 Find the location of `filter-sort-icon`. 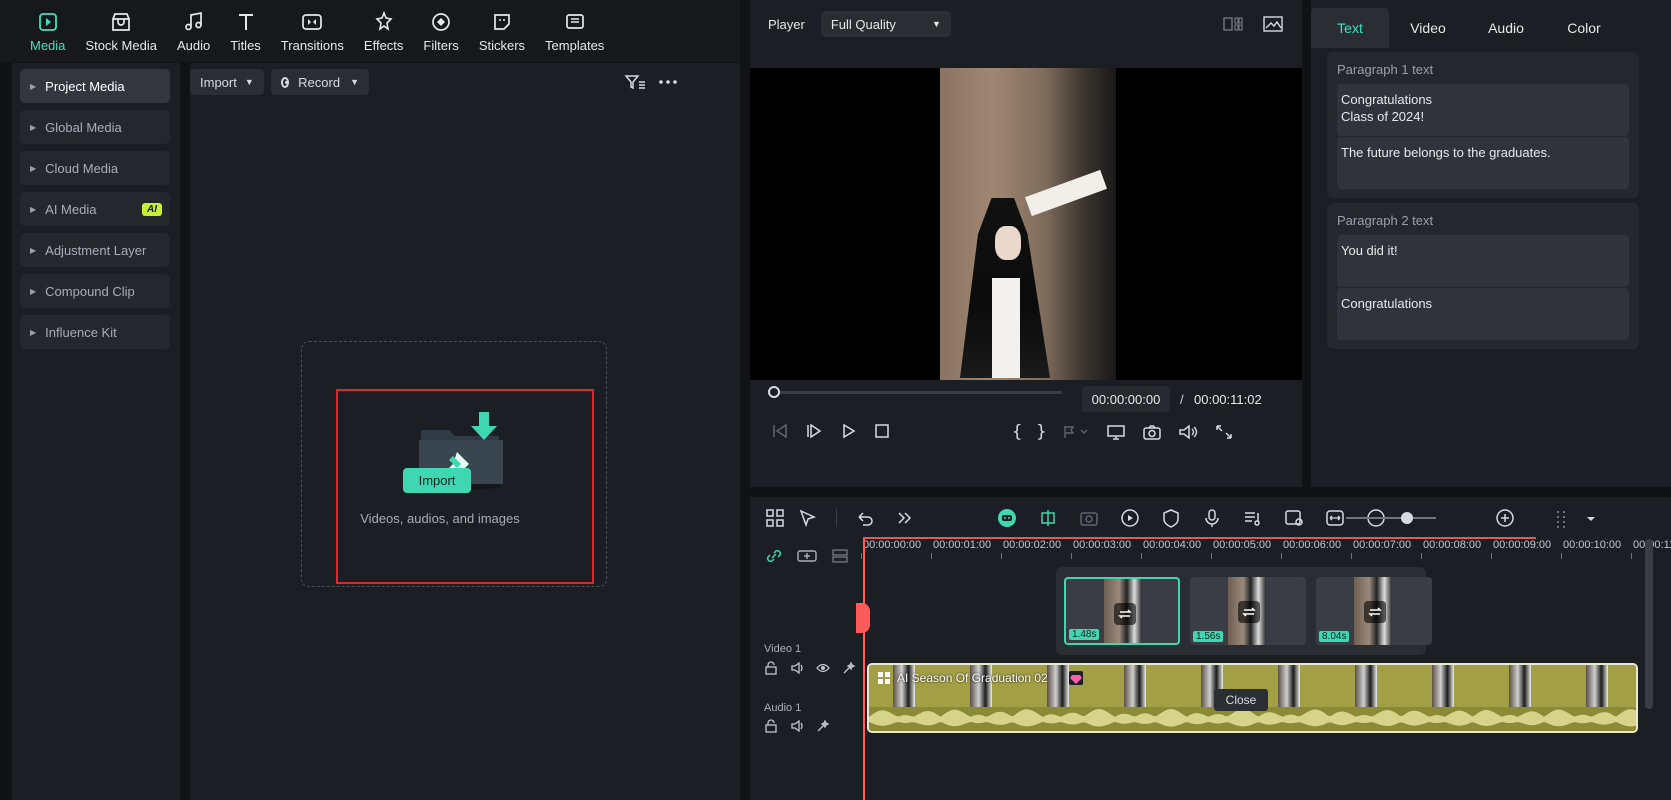

filter-sort-icon is located at coordinates (635, 82).